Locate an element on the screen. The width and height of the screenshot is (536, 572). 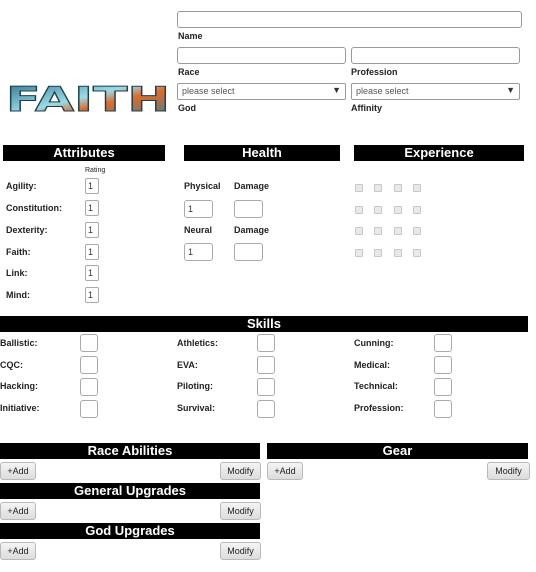
skill-label-cqc: CQC: is located at coordinates (11, 365).